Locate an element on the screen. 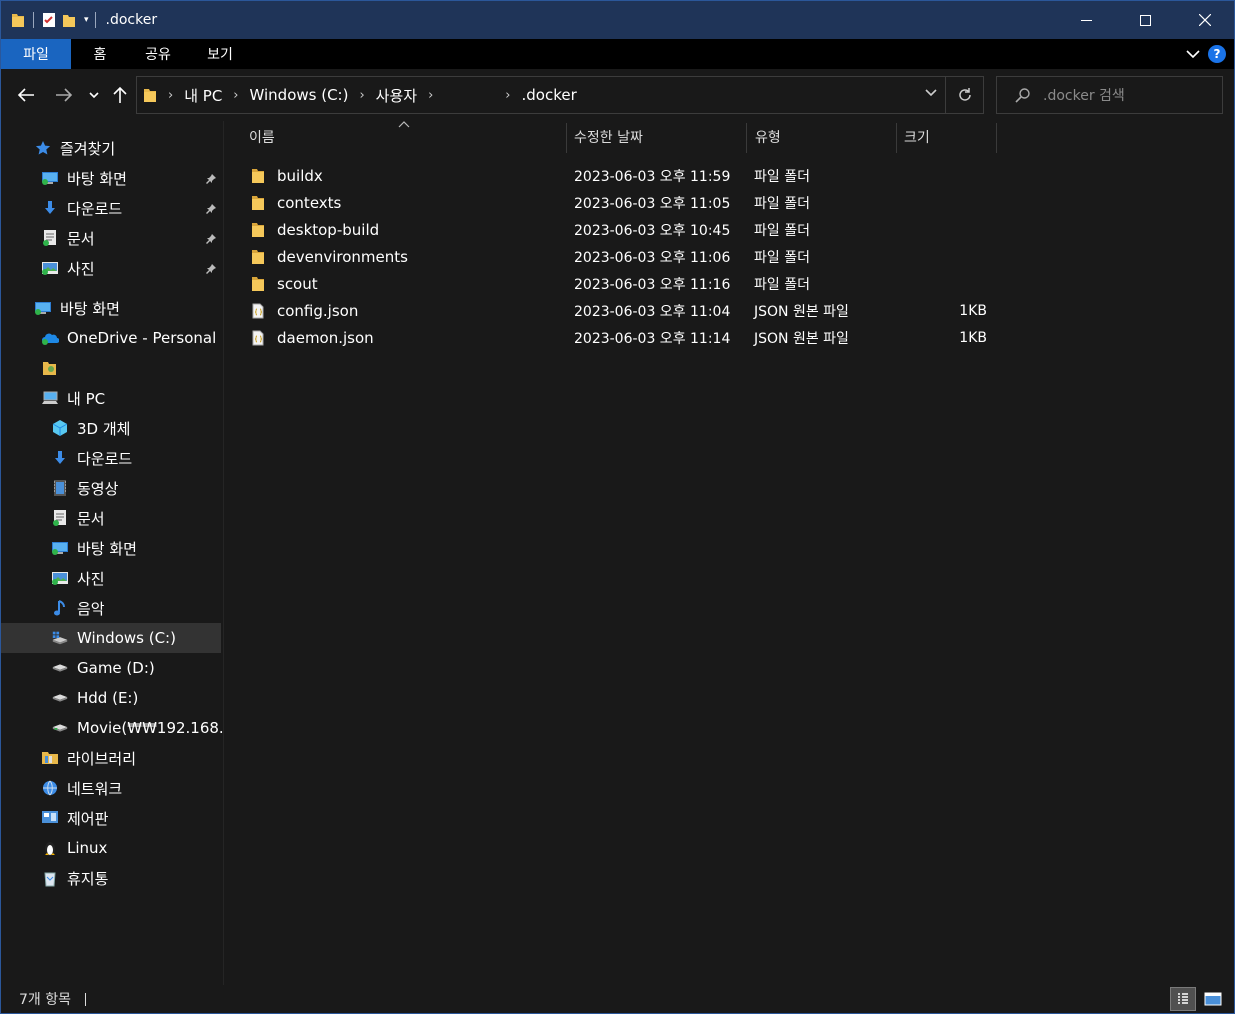 The height and width of the screenshot is (1014, 1235). status-bar: 7개 항목 is located at coordinates (617, 999).